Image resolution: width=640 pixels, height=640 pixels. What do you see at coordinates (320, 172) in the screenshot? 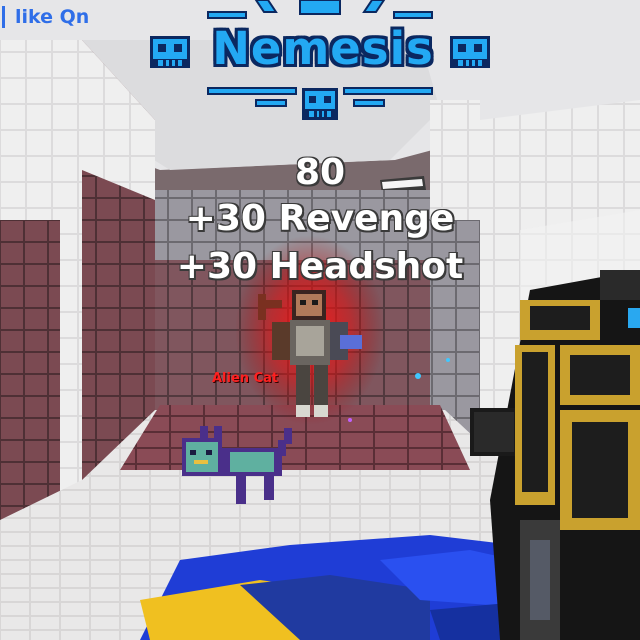
I see `score-points: 80` at bounding box center [320, 172].